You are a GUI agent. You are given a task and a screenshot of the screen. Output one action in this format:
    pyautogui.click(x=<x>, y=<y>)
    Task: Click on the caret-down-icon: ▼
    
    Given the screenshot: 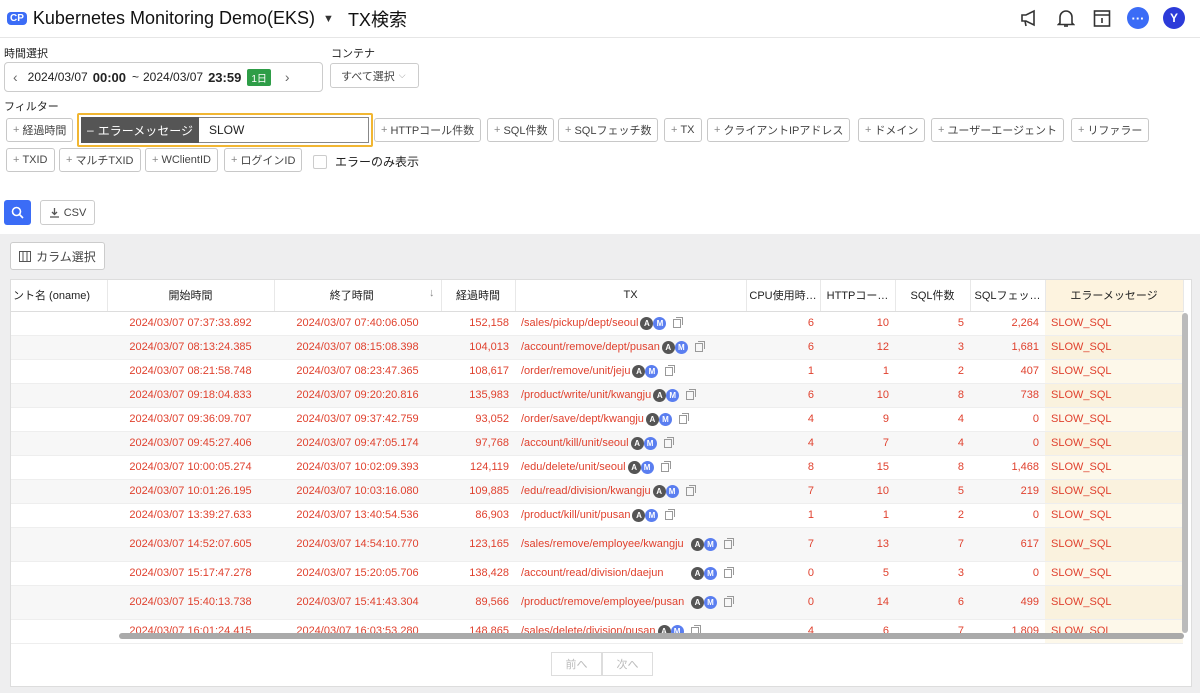 What is the action you would take?
    pyautogui.click(x=328, y=19)
    